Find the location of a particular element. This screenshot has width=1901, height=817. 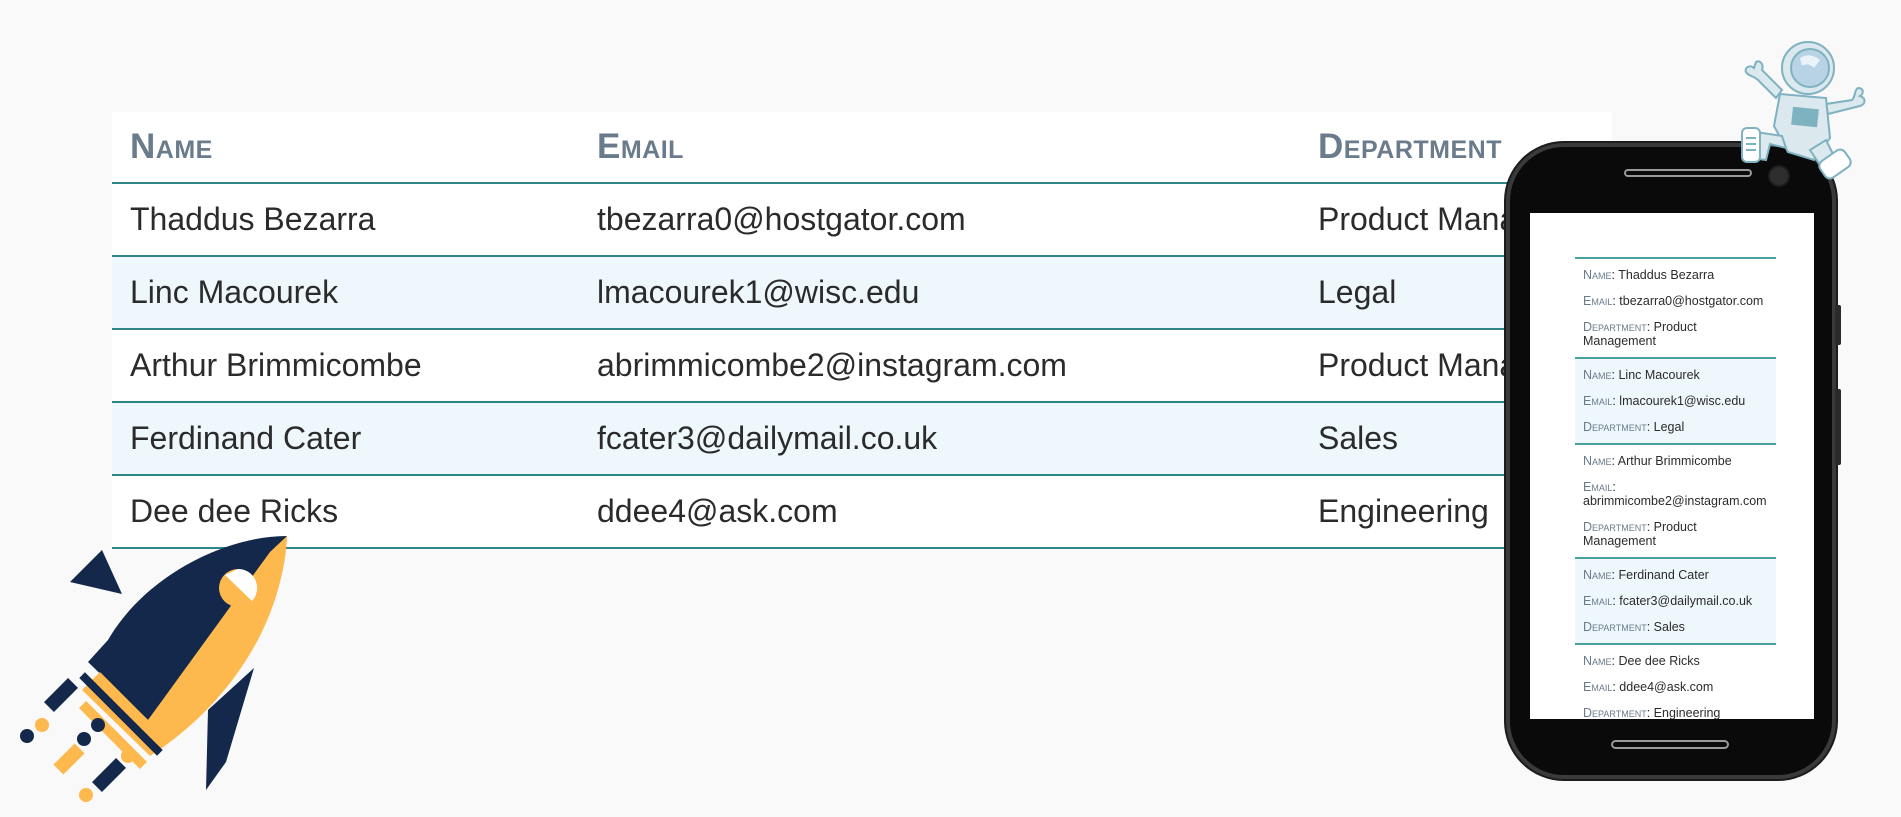

mobile-field-name: Name: Ferdinand Cater is located at coordinates (1675, 574).